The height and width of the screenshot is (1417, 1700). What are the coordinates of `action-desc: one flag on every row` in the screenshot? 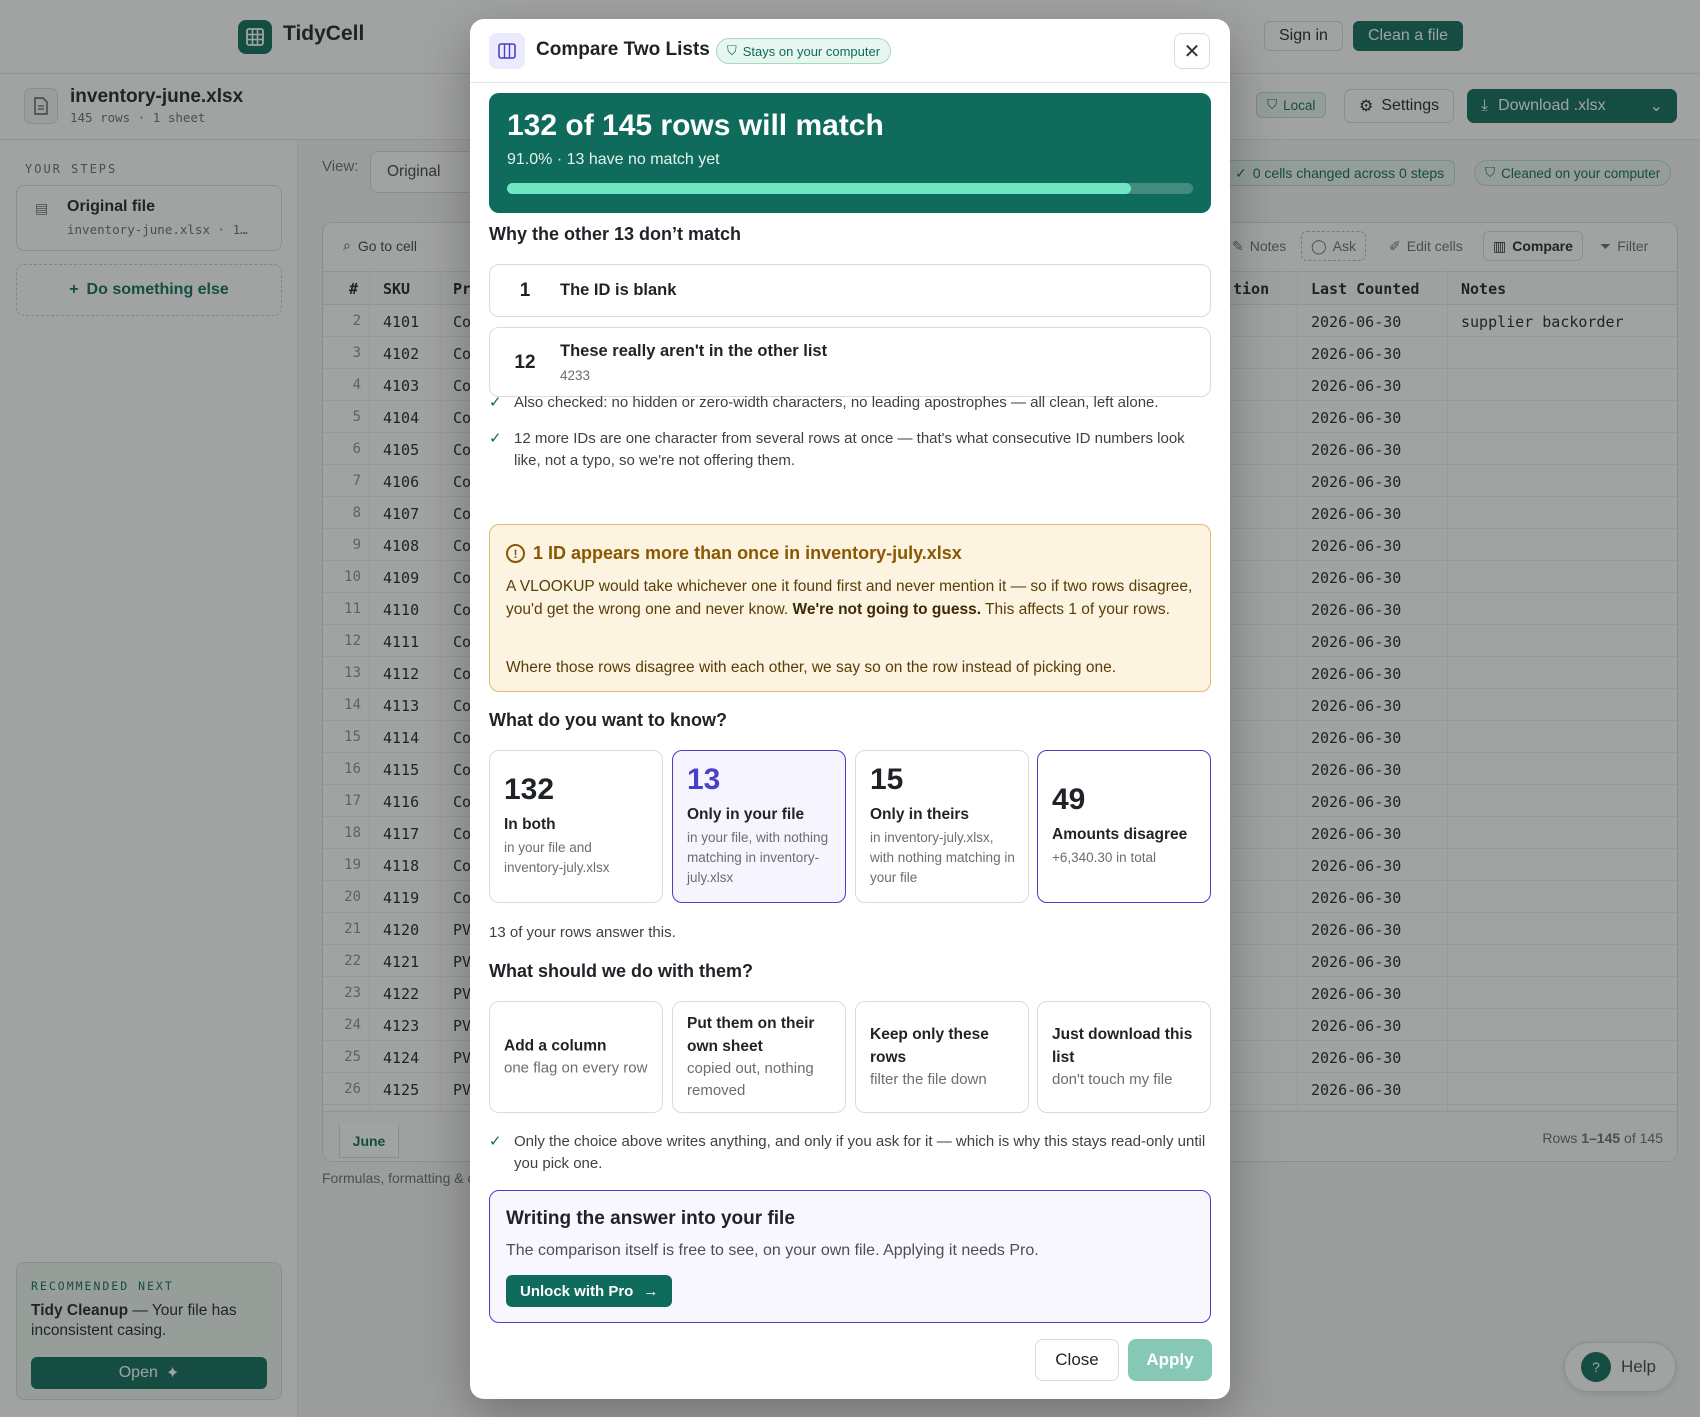 It's located at (576, 1068).